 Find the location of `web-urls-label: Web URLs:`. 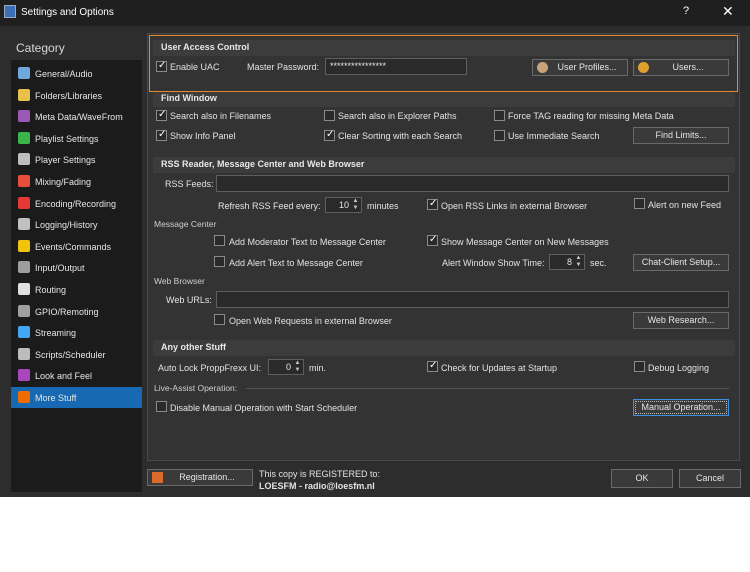

web-urls-label: Web URLs: is located at coordinates (189, 300).